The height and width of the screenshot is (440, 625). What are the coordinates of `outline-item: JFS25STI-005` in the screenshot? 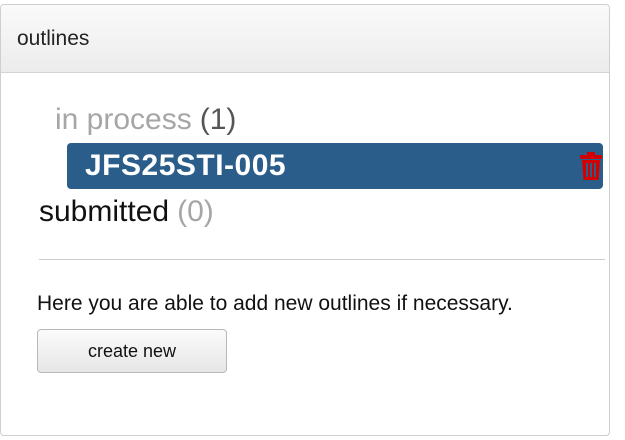 It's located at (335, 166).